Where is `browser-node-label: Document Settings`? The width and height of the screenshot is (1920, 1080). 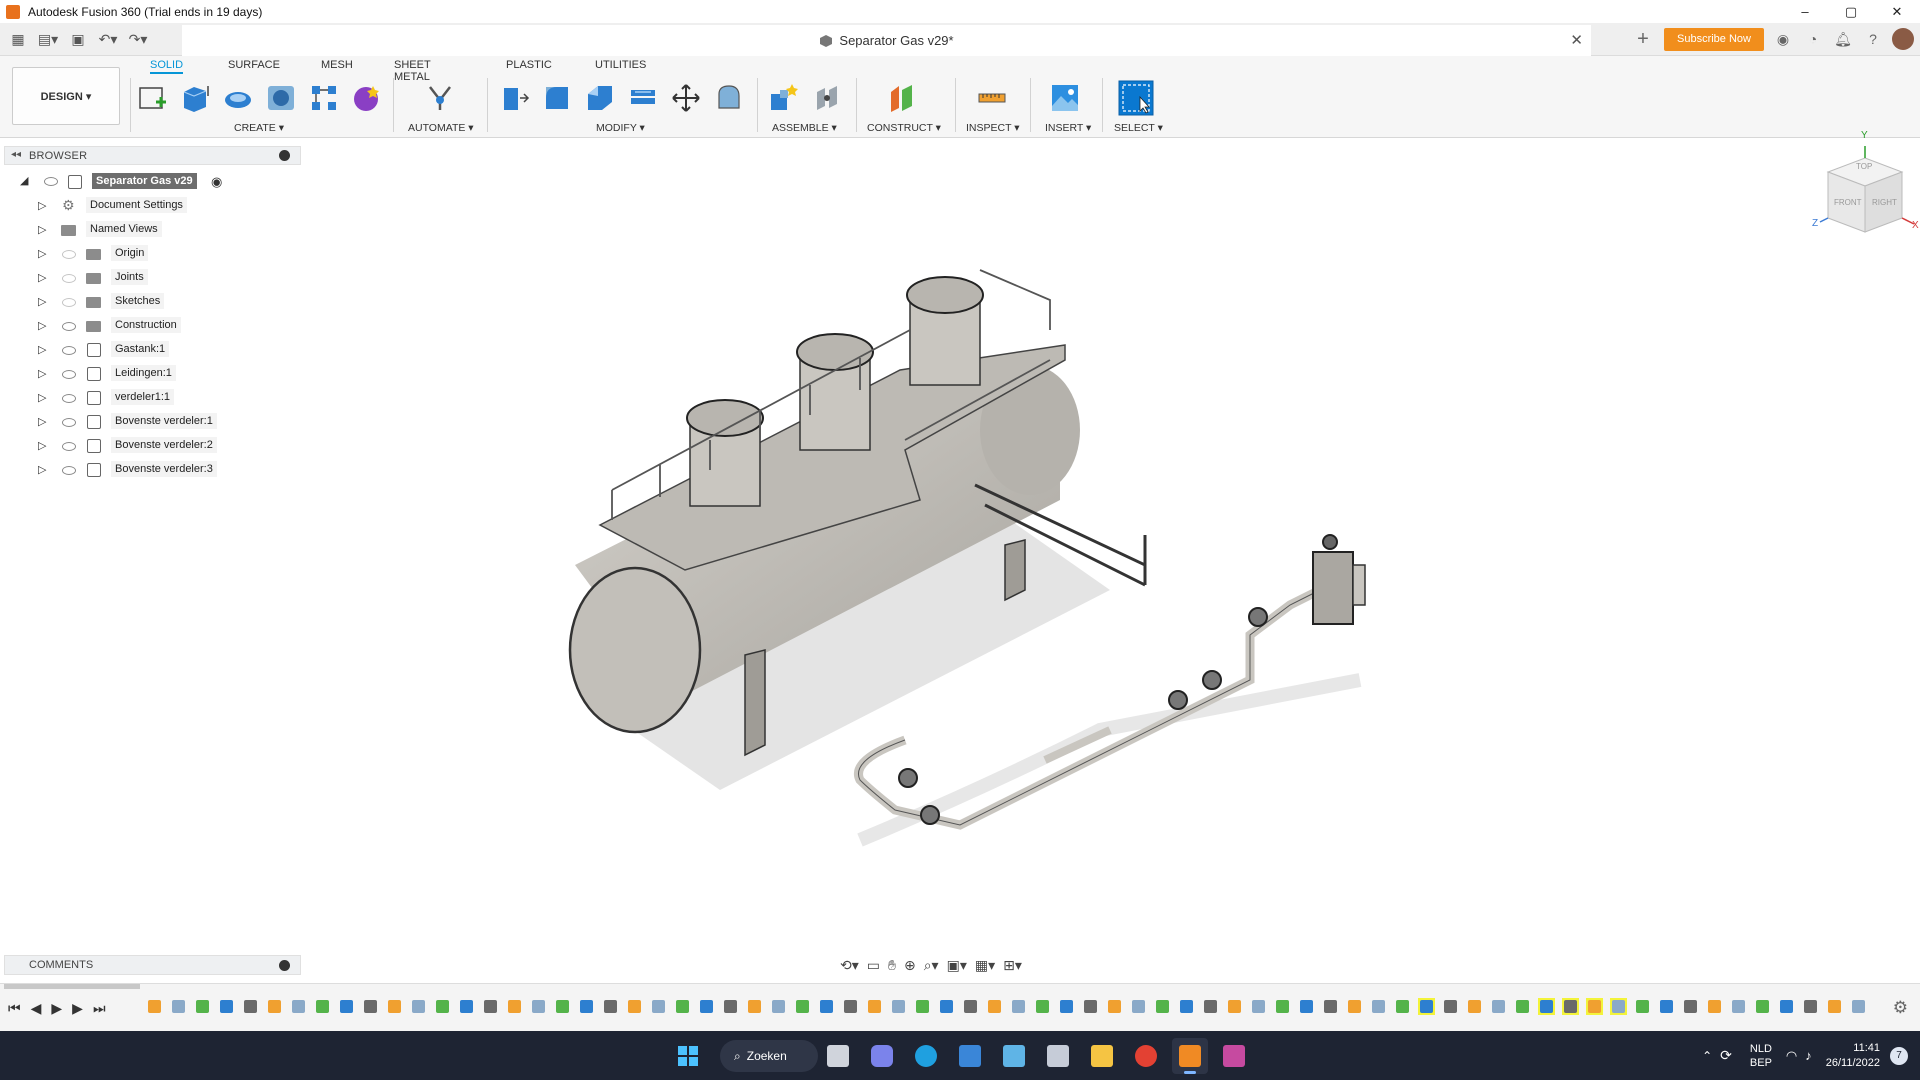 browser-node-label: Document Settings is located at coordinates (136, 205).